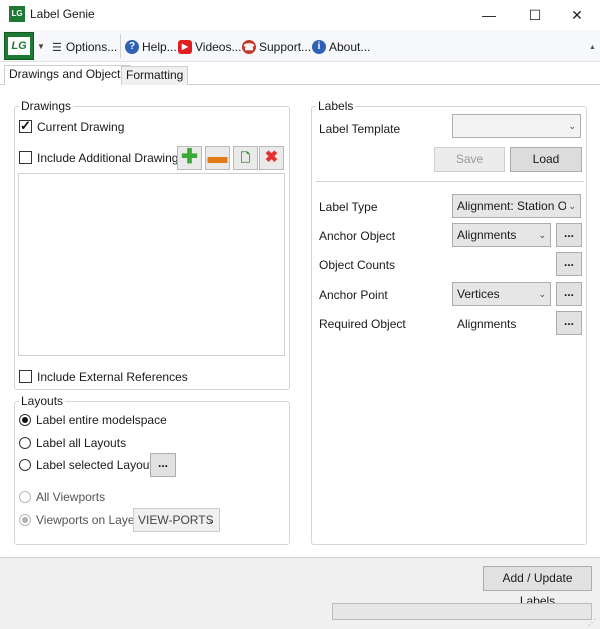 The image size is (600, 629). Describe the element at coordinates (155, 75) in the screenshot. I see `tab-formatting: Formatting` at that location.